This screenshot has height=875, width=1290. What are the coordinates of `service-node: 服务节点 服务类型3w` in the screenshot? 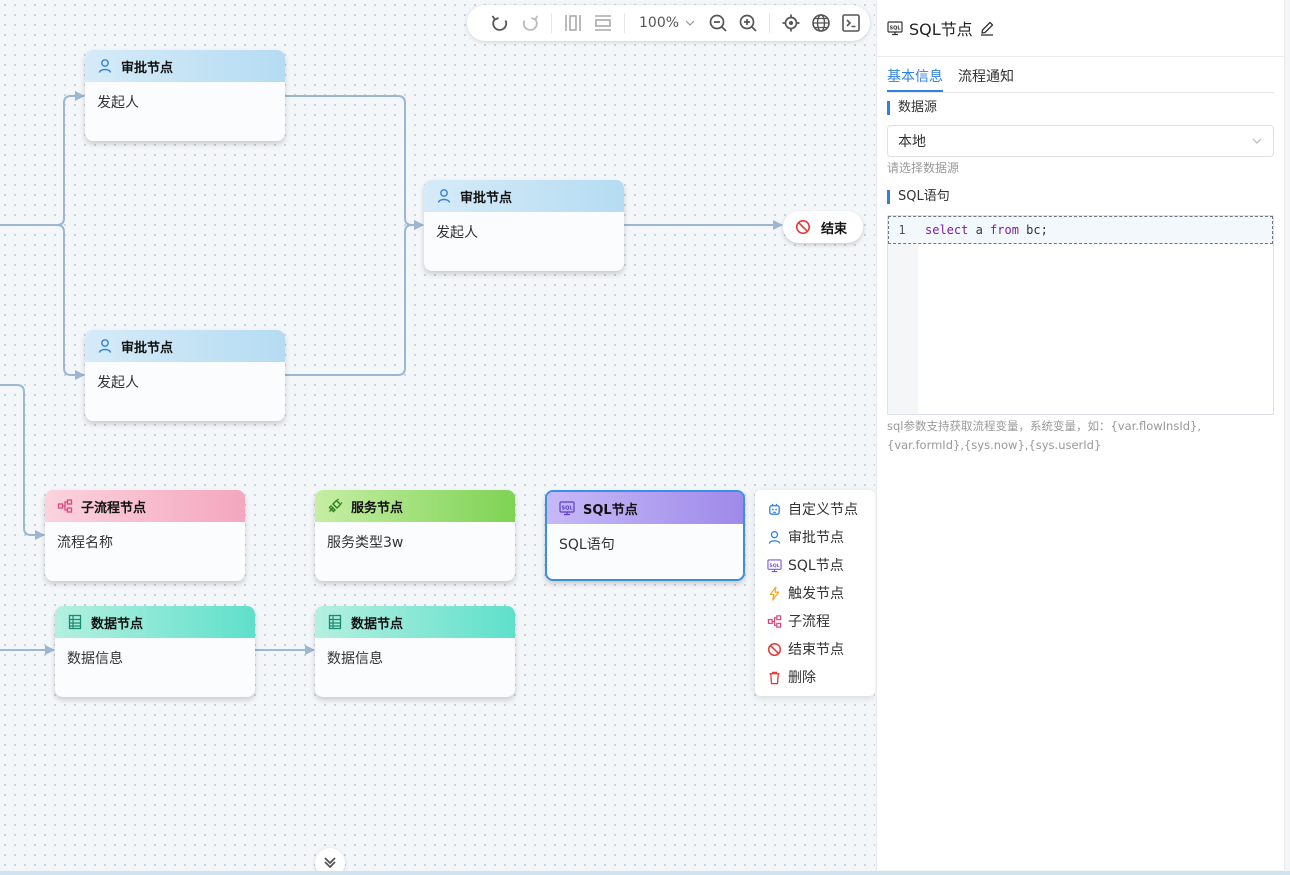 It's located at (415, 535).